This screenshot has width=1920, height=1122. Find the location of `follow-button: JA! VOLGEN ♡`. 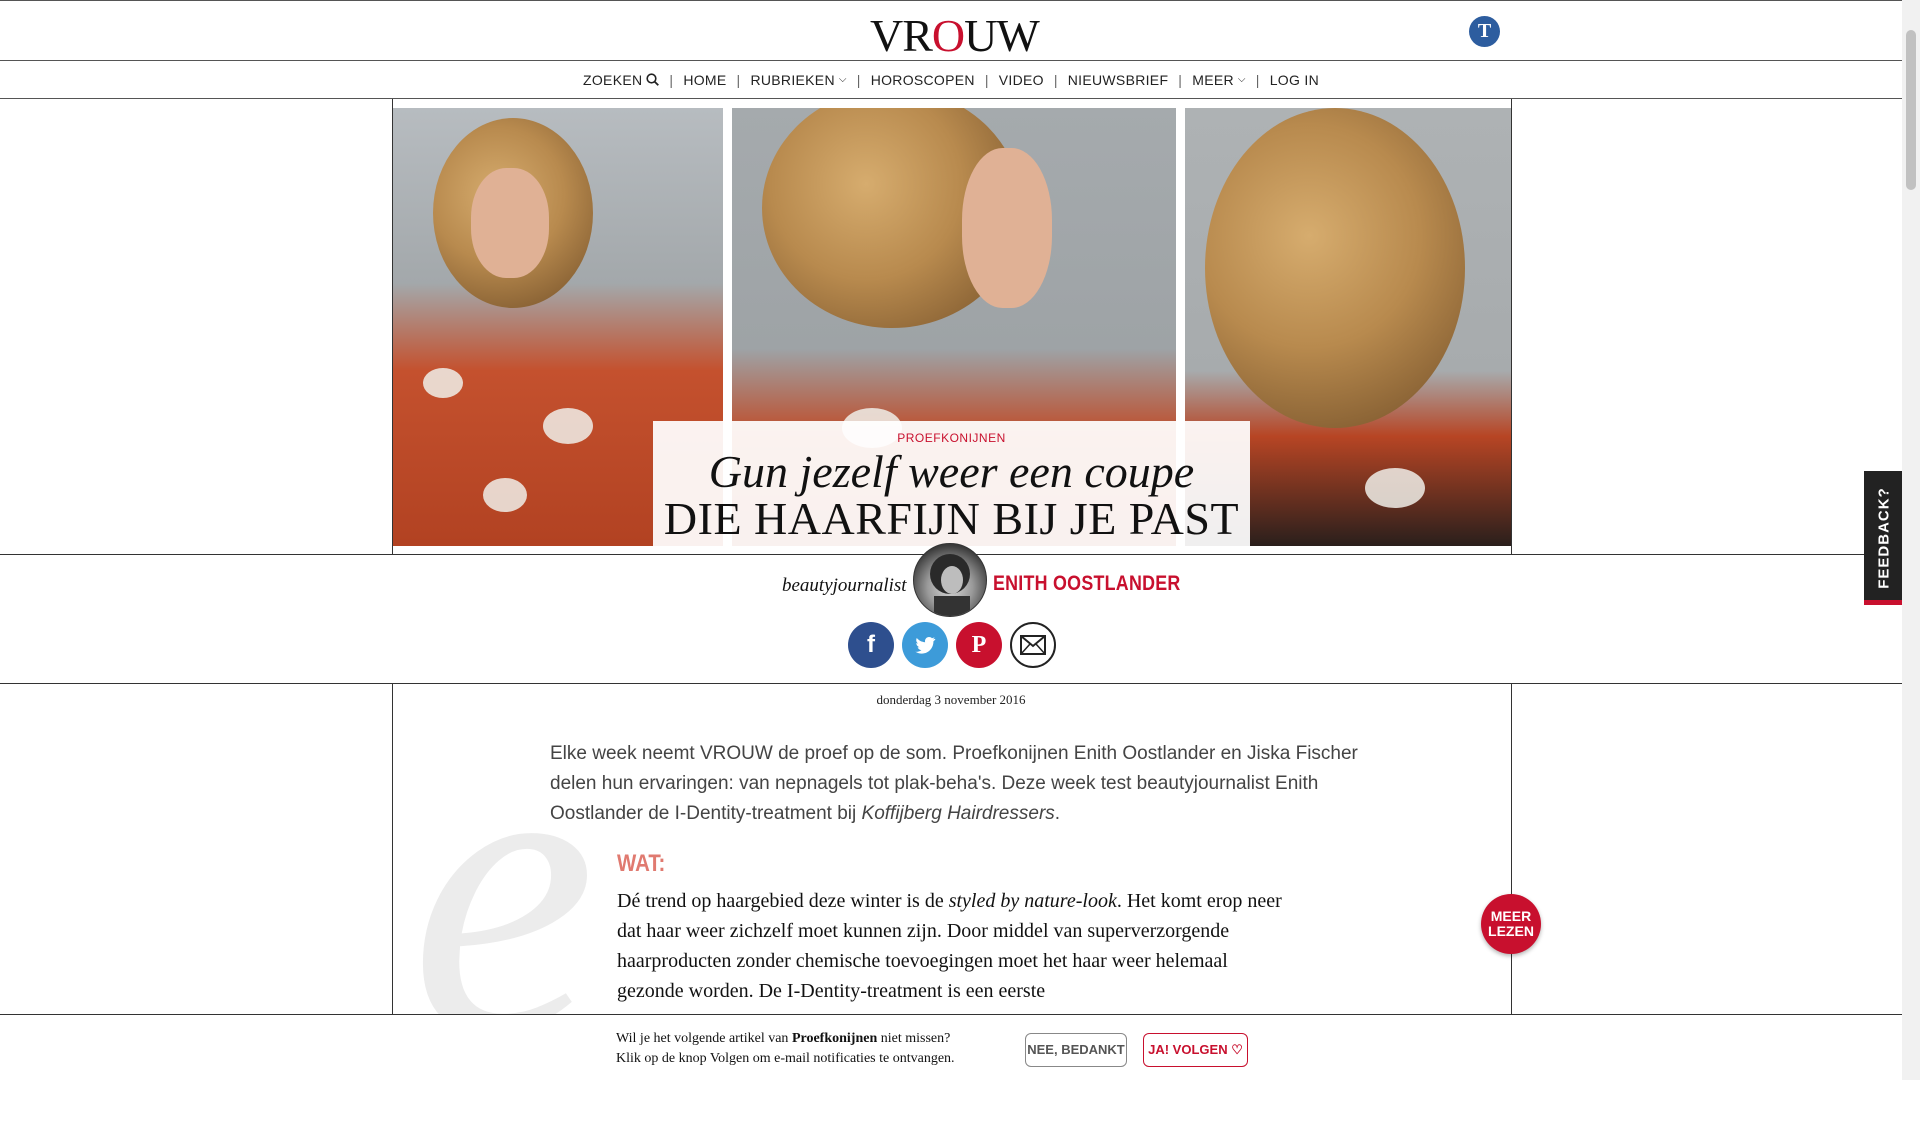

follow-button: JA! VOLGEN ♡ is located at coordinates (1195, 1050).